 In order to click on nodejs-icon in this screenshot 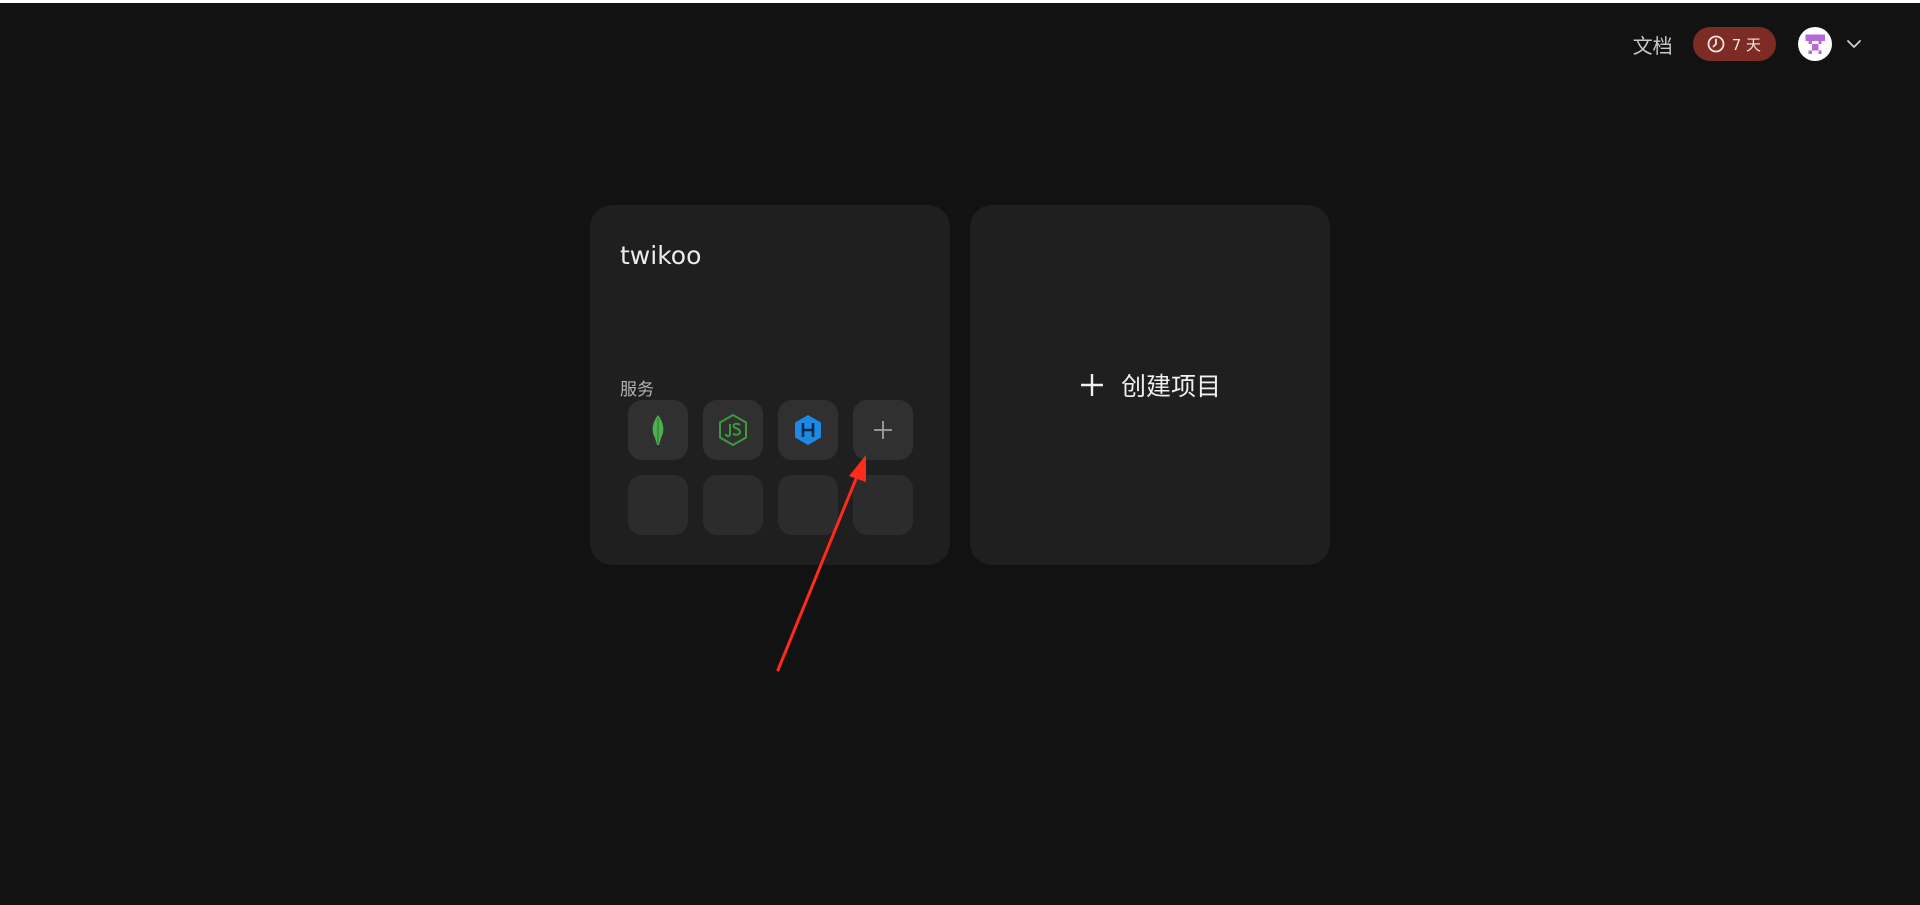, I will do `click(733, 430)`.